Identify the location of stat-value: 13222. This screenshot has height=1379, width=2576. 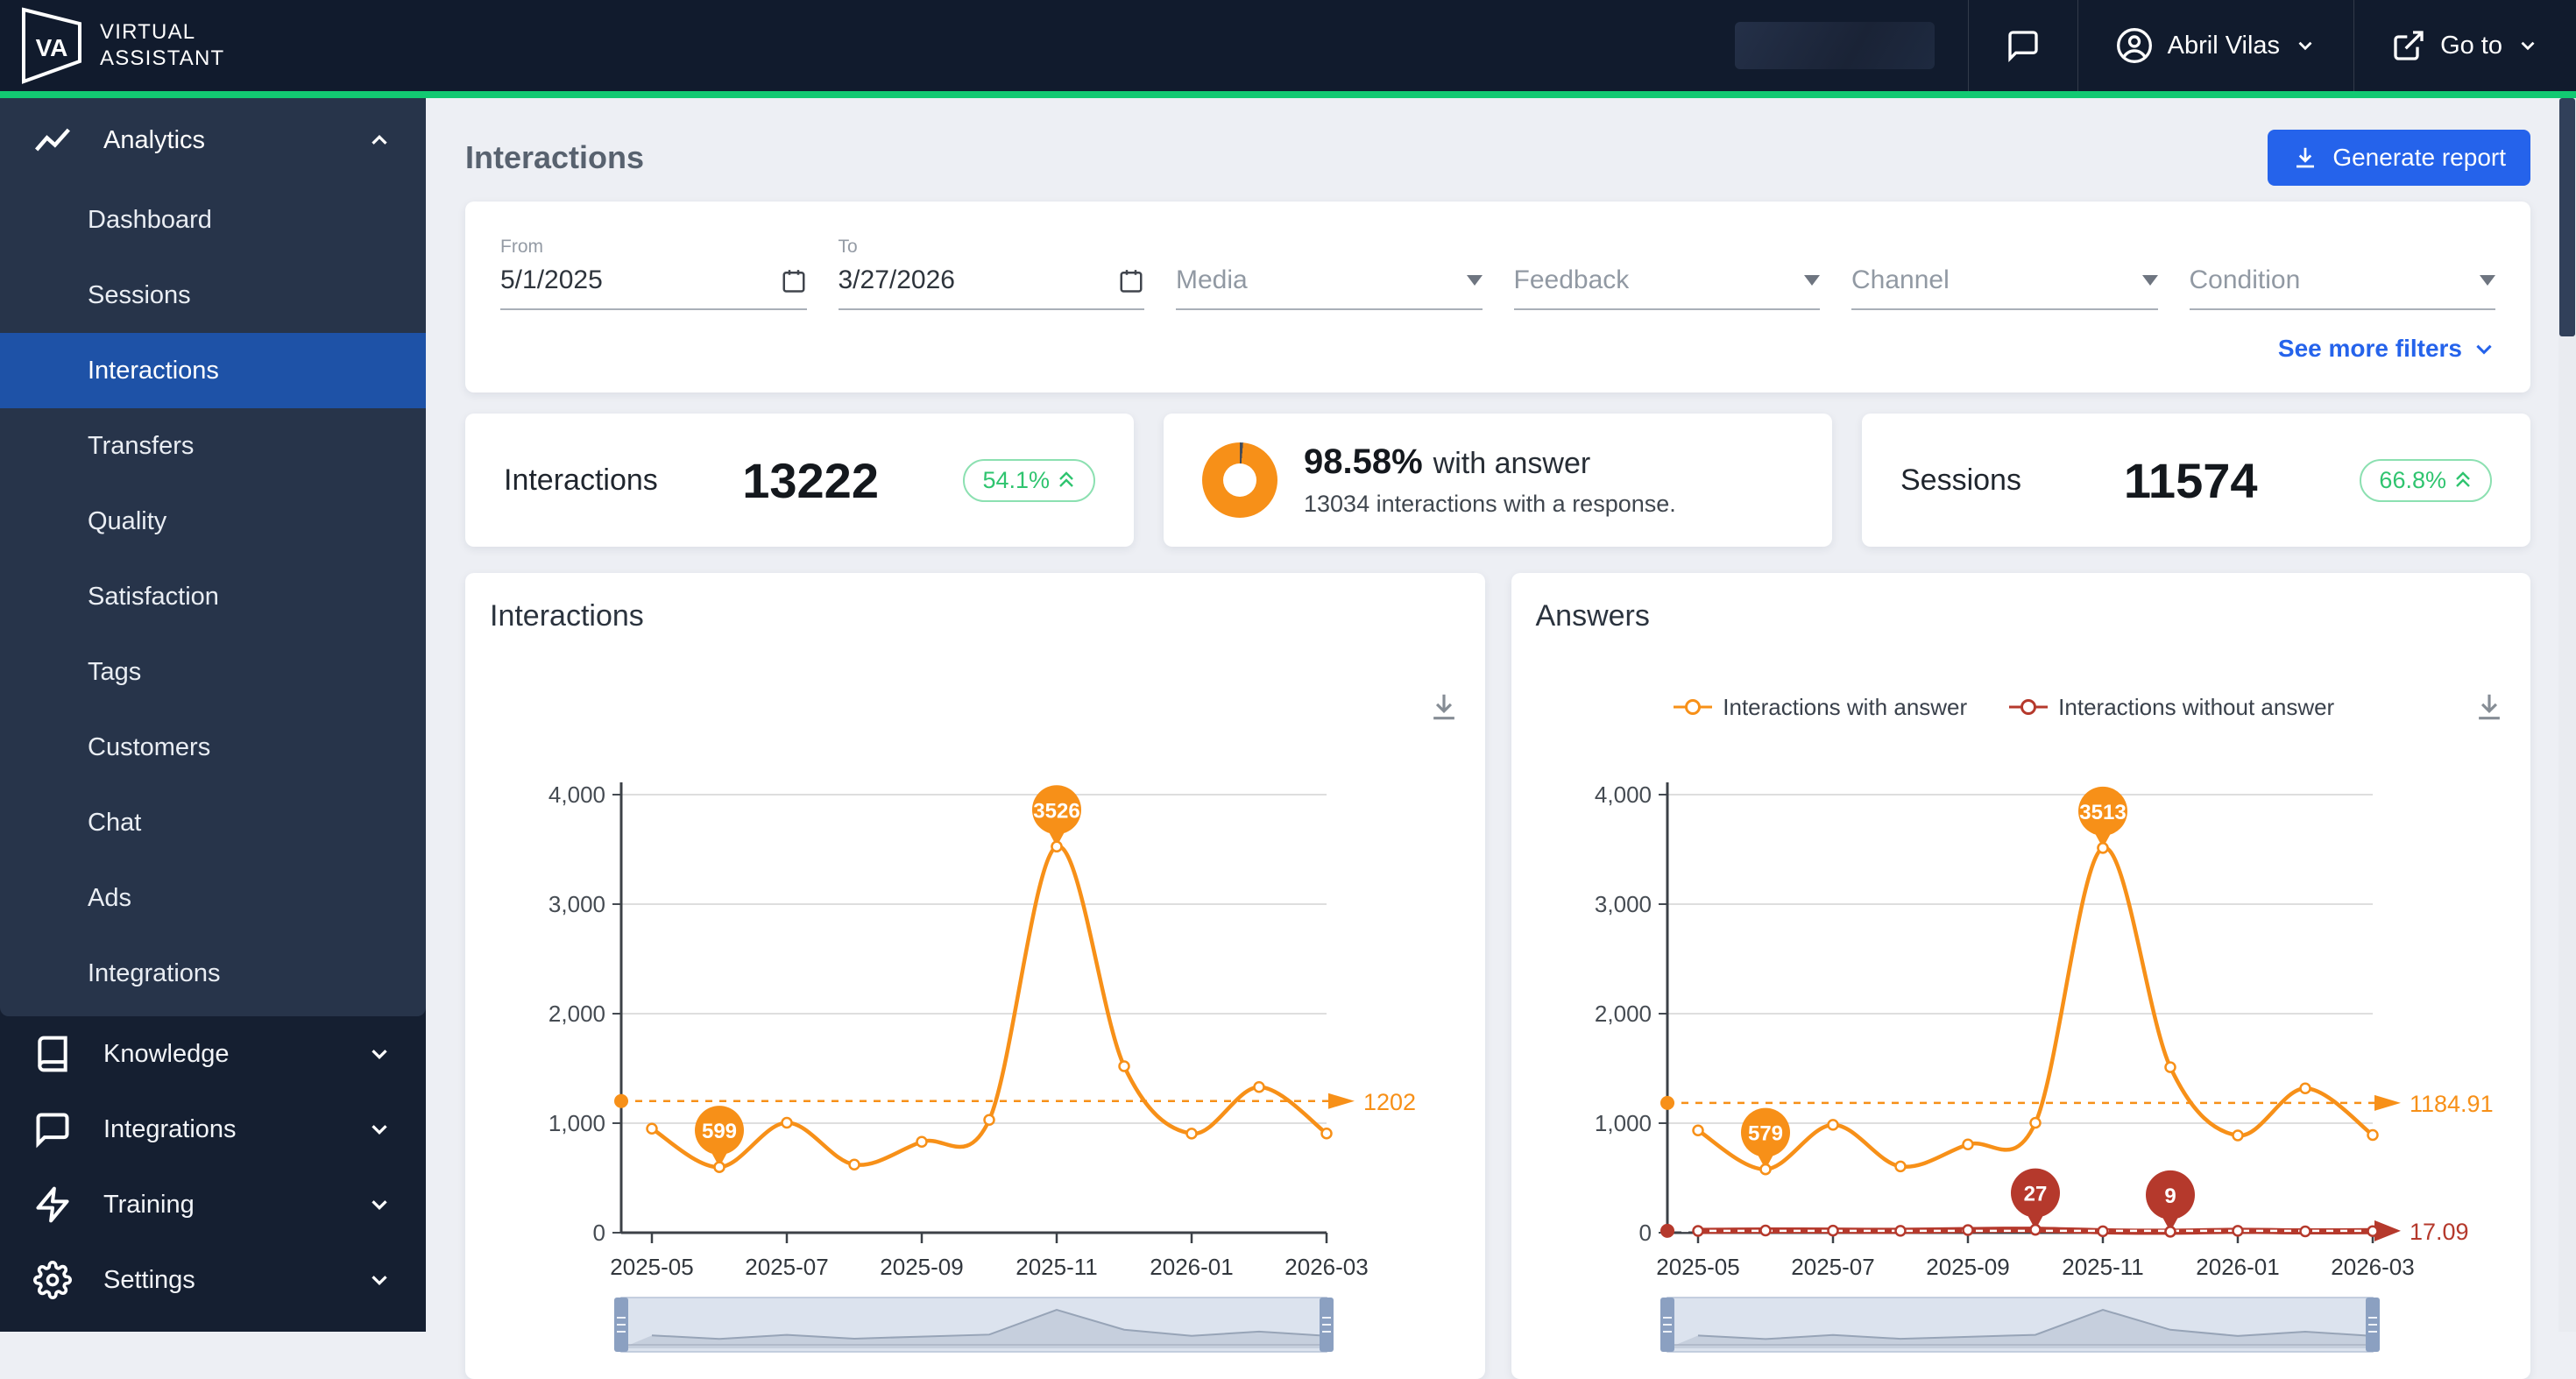
(810, 481).